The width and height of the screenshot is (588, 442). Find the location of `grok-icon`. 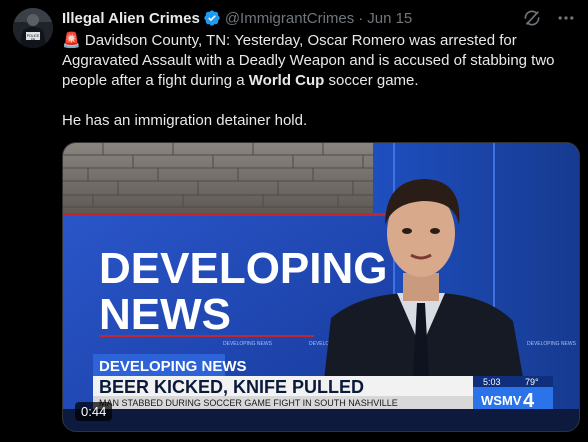

grok-icon is located at coordinates (532, 18).